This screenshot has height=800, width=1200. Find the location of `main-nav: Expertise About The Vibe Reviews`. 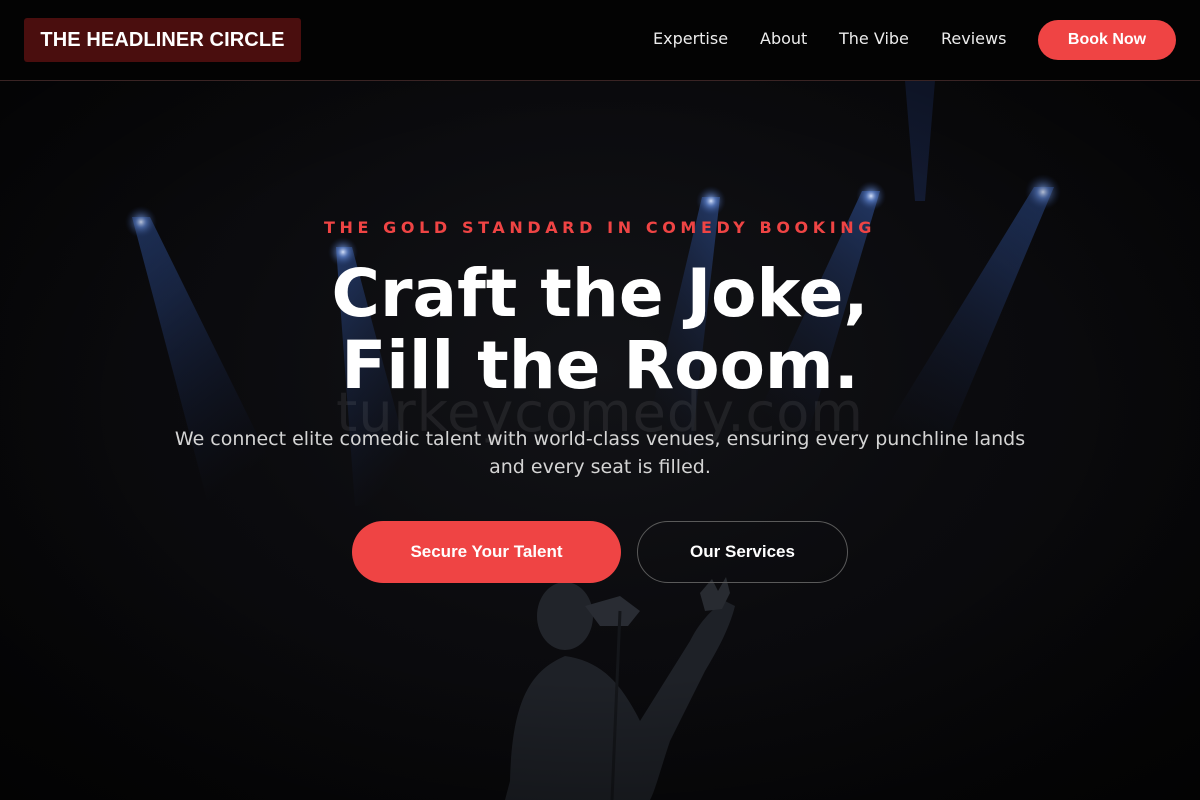

main-nav: Expertise About The Vibe Reviews is located at coordinates (600, 40).